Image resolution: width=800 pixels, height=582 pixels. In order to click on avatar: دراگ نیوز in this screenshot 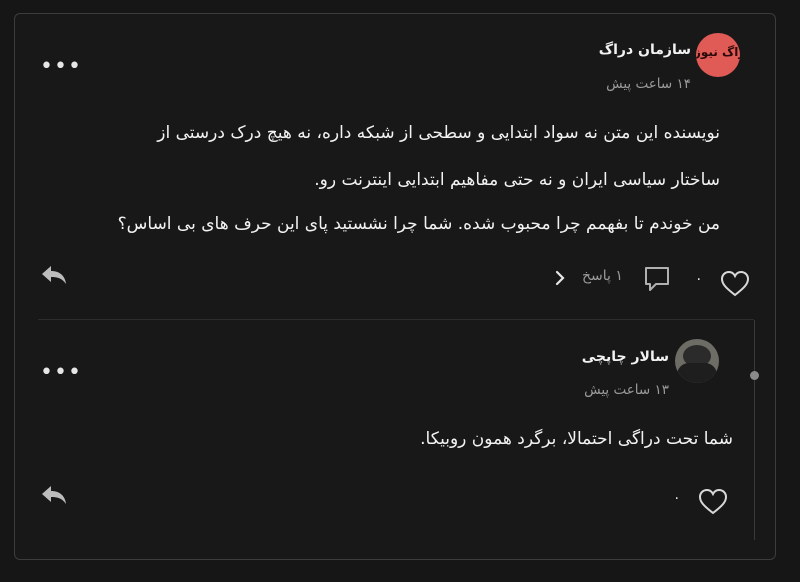, I will do `click(718, 55)`.